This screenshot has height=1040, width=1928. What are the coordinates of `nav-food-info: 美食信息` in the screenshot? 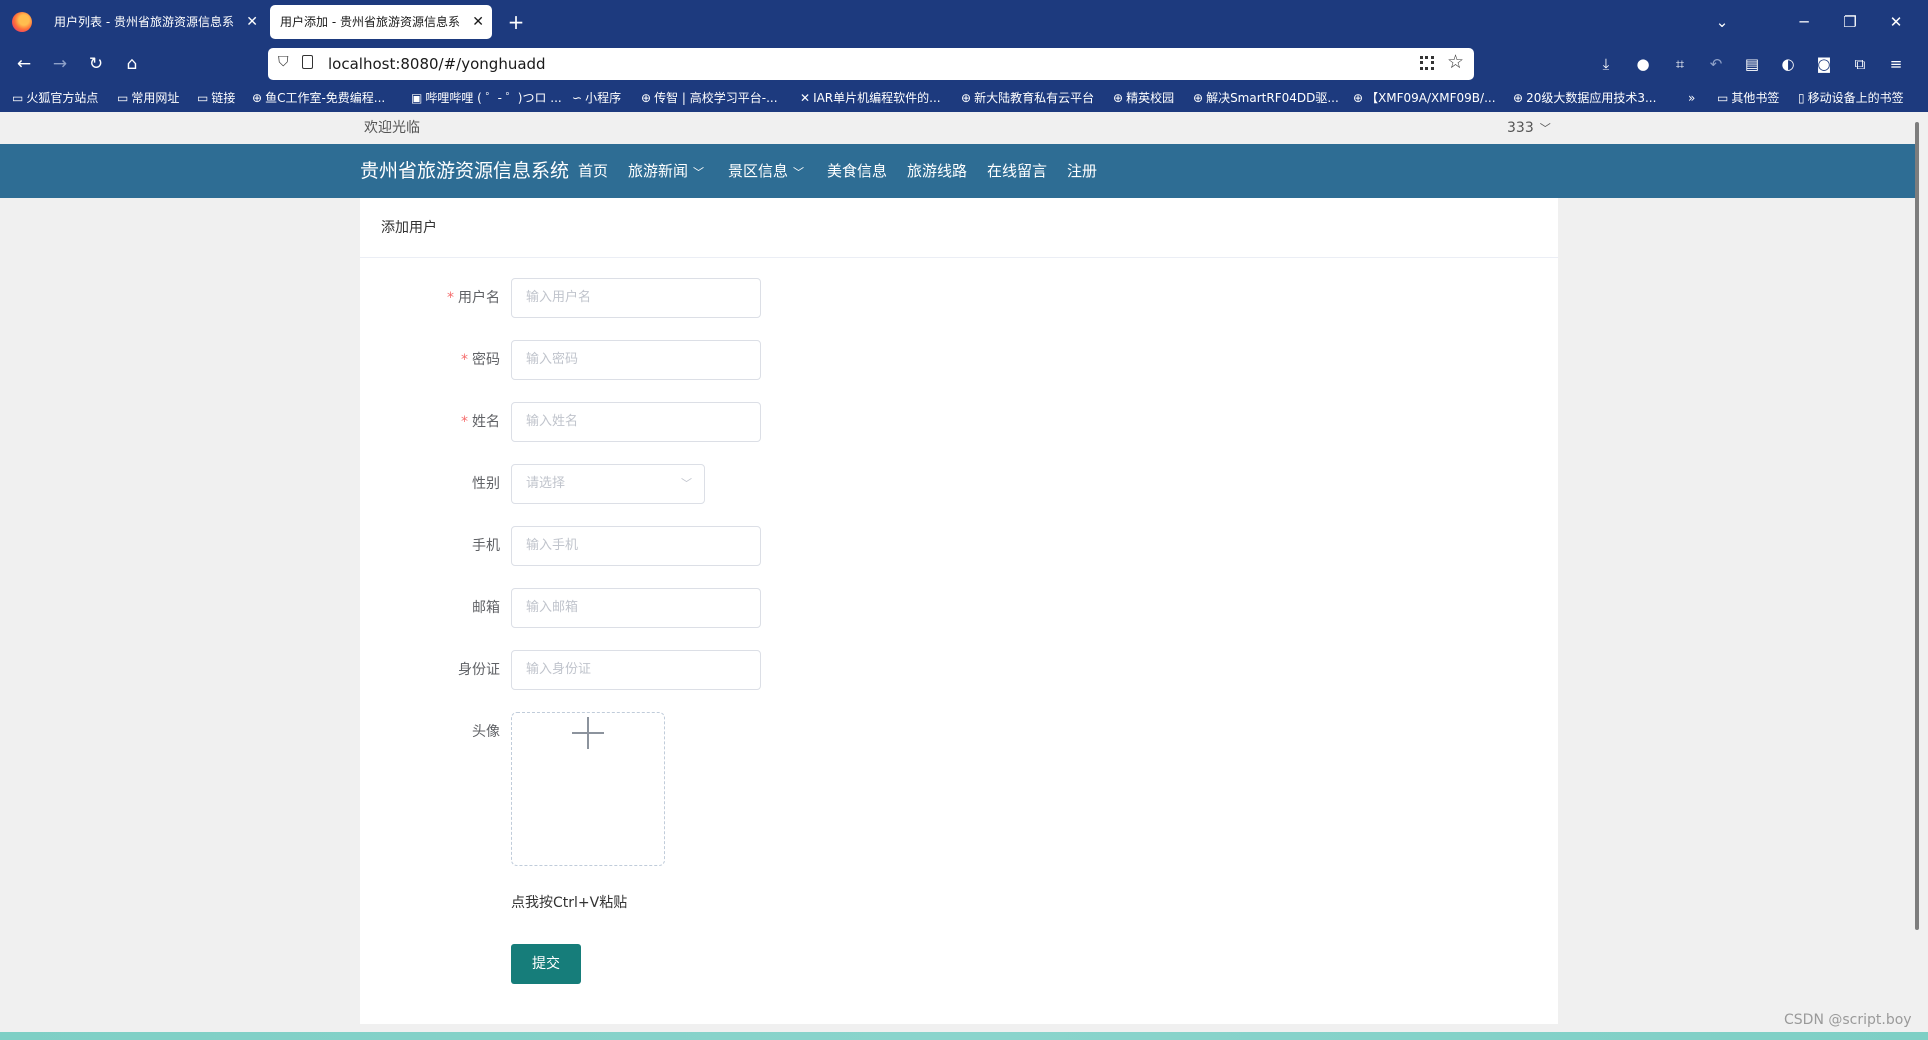 It's located at (857, 171).